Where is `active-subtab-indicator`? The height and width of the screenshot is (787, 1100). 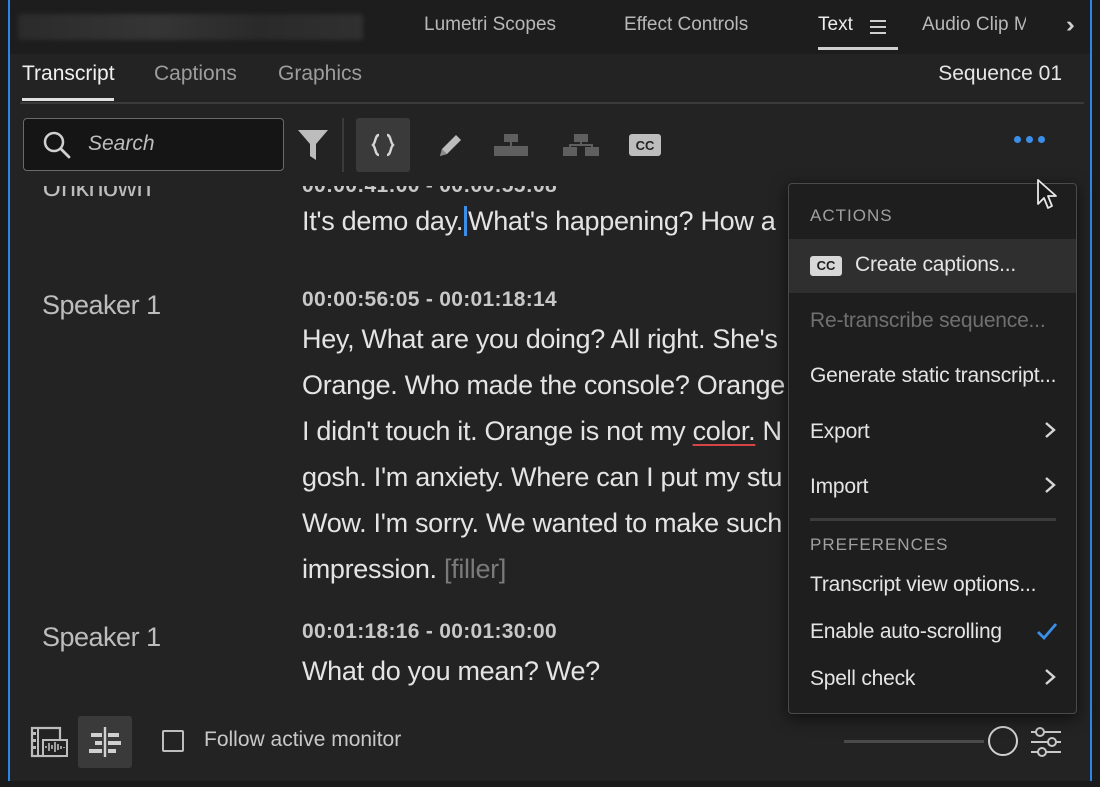 active-subtab-indicator is located at coordinates (68, 99).